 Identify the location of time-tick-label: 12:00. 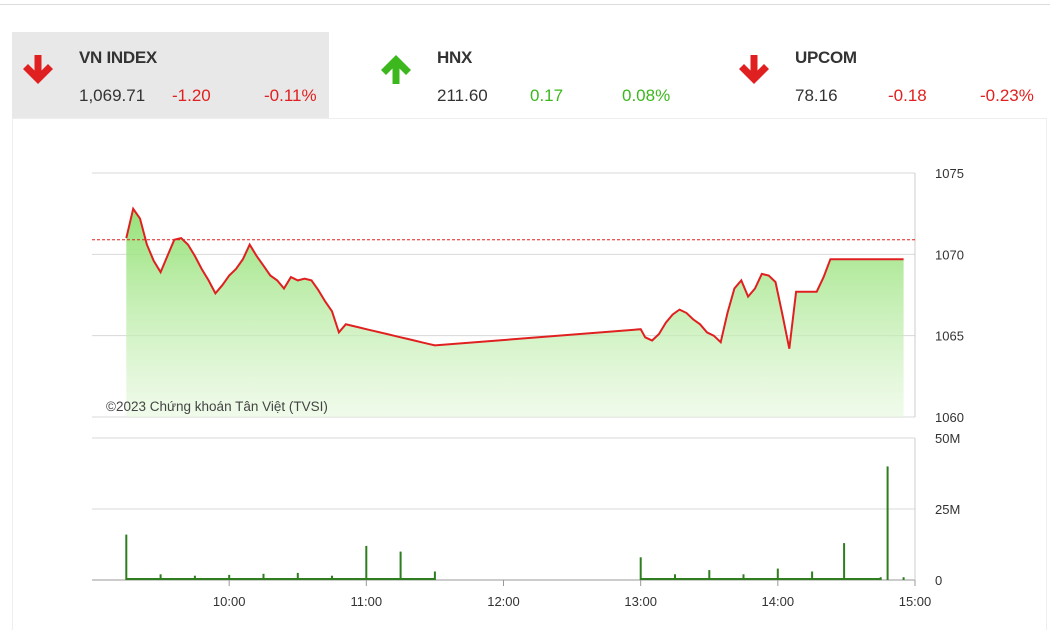
(503, 601).